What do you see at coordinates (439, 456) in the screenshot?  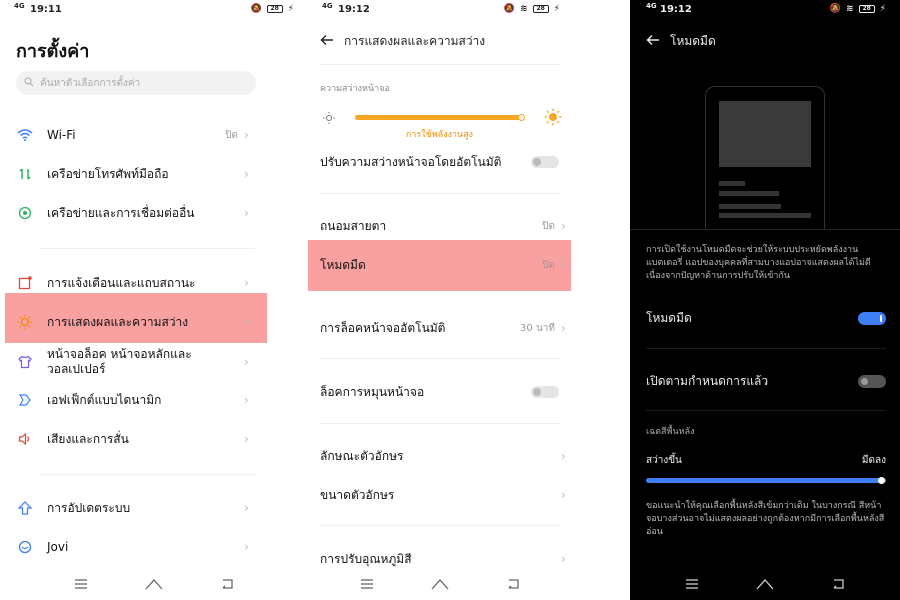 I see `font-style-row: ลักษณะตัวอักษร ›` at bounding box center [439, 456].